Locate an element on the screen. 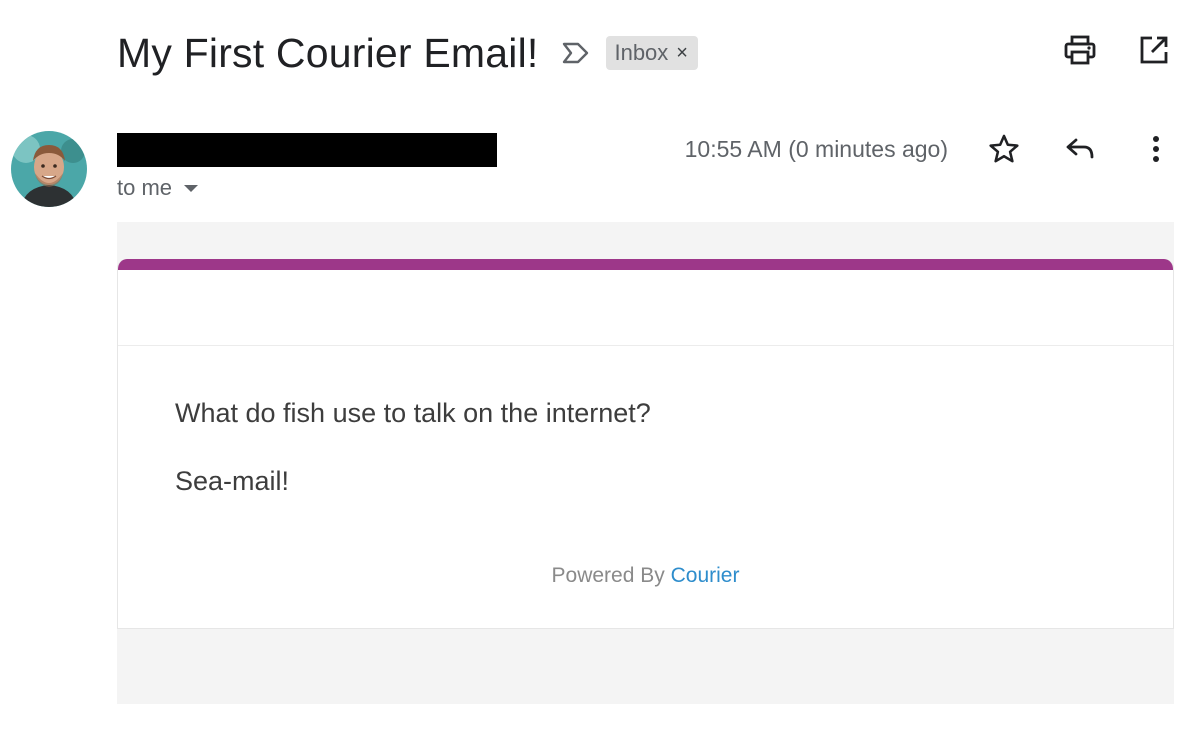 The image size is (1200, 735). subject-row: My First Courier Email! Inbox × is located at coordinates (407, 53).